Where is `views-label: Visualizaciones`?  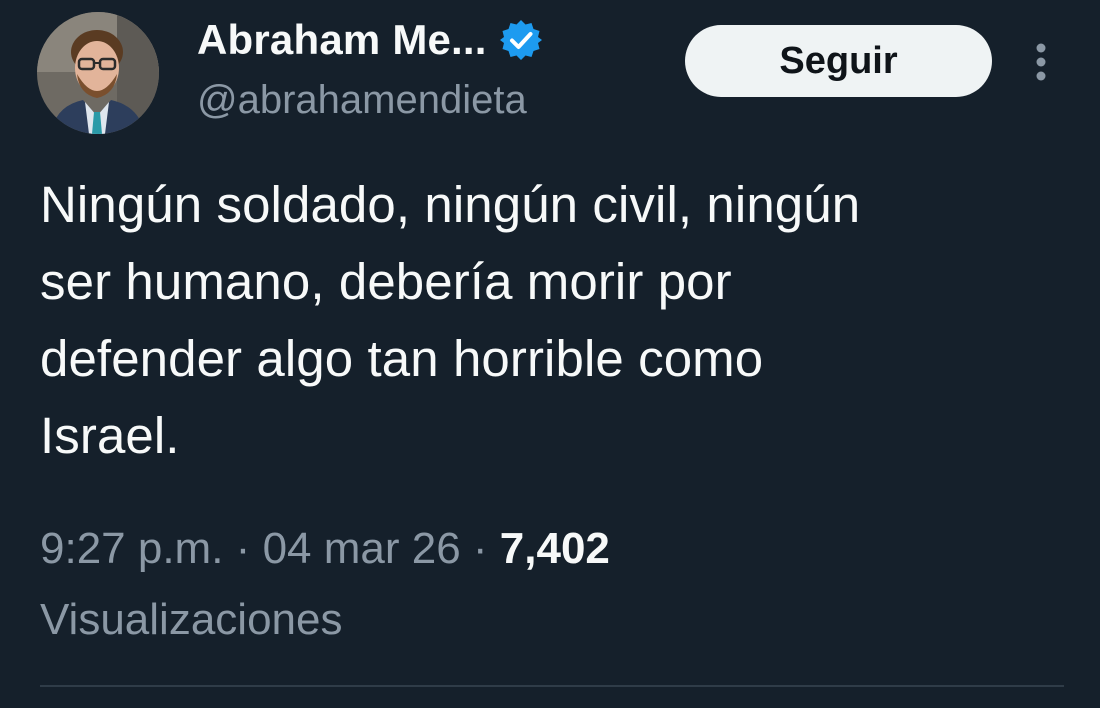 views-label: Visualizaciones is located at coordinates (191, 619).